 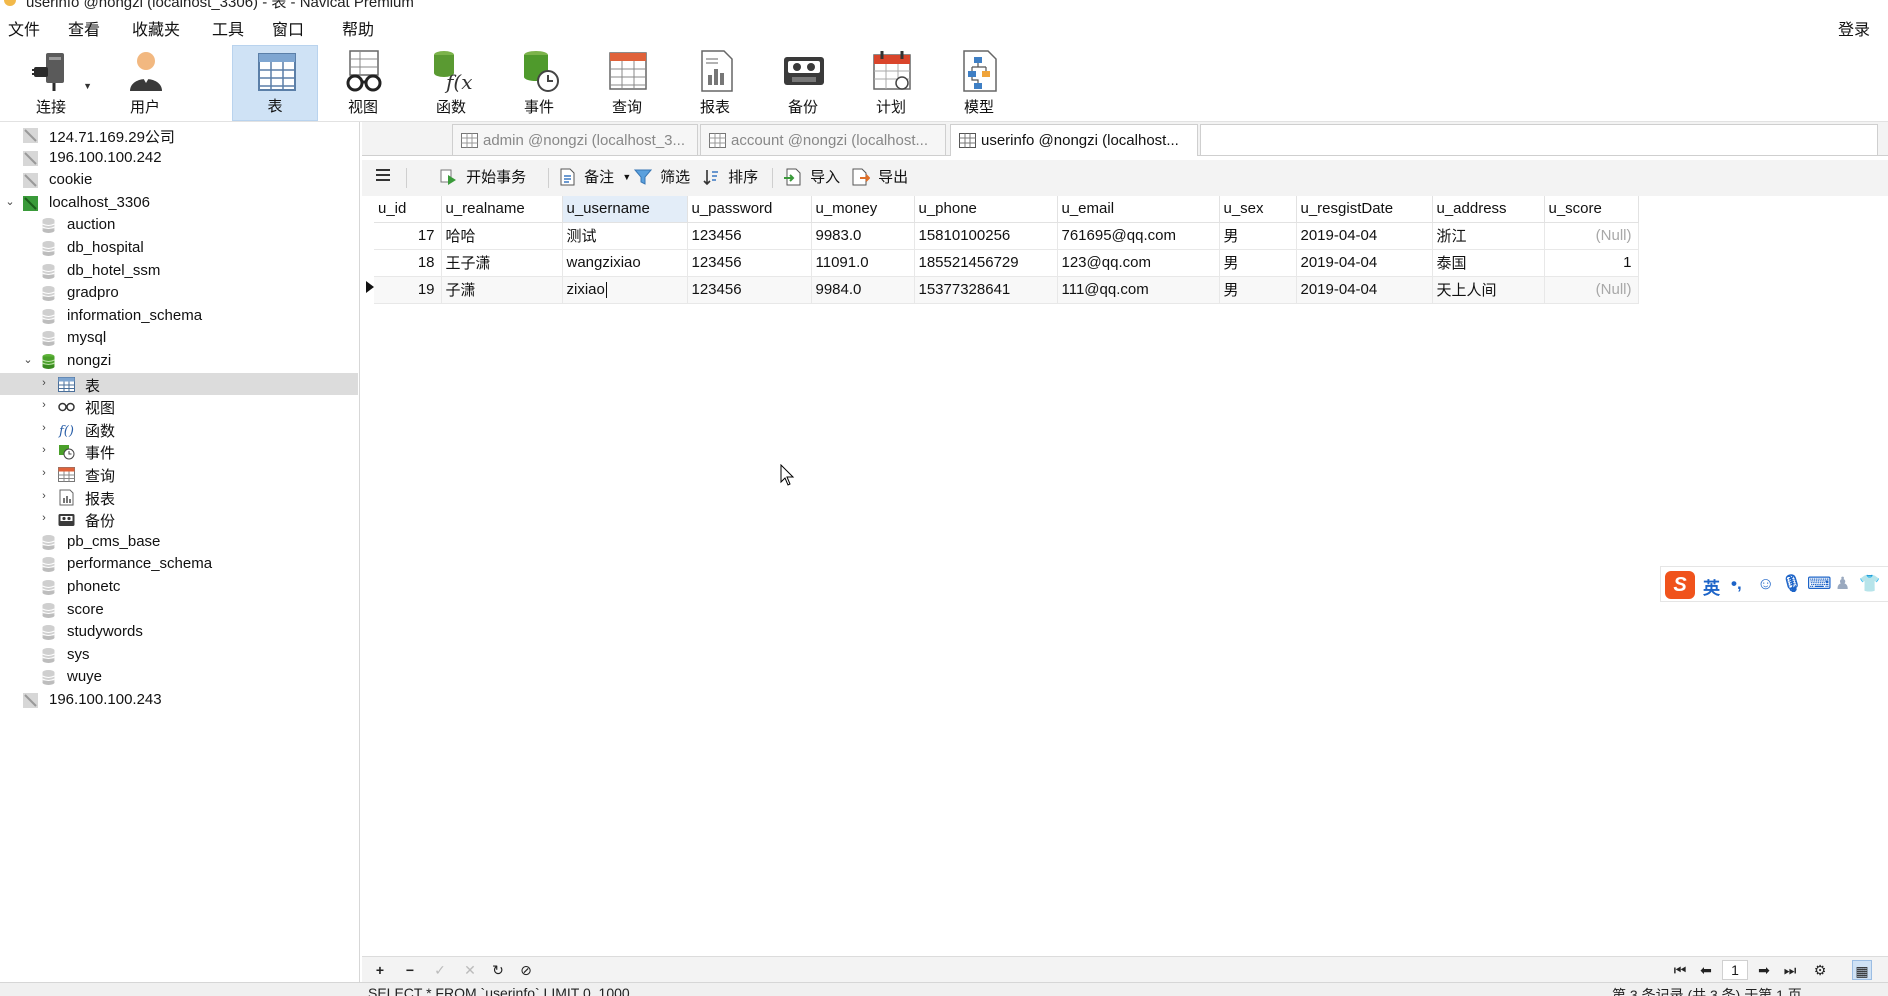 I want to click on tree-item: 196.100.100.243, so click(x=179, y=700).